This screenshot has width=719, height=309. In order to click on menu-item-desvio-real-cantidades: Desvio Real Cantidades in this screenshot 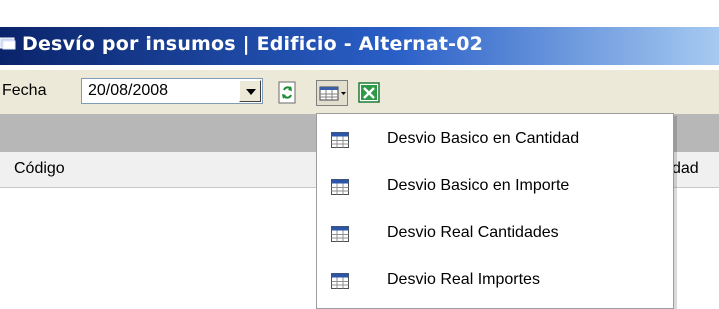, I will do `click(495, 234)`.